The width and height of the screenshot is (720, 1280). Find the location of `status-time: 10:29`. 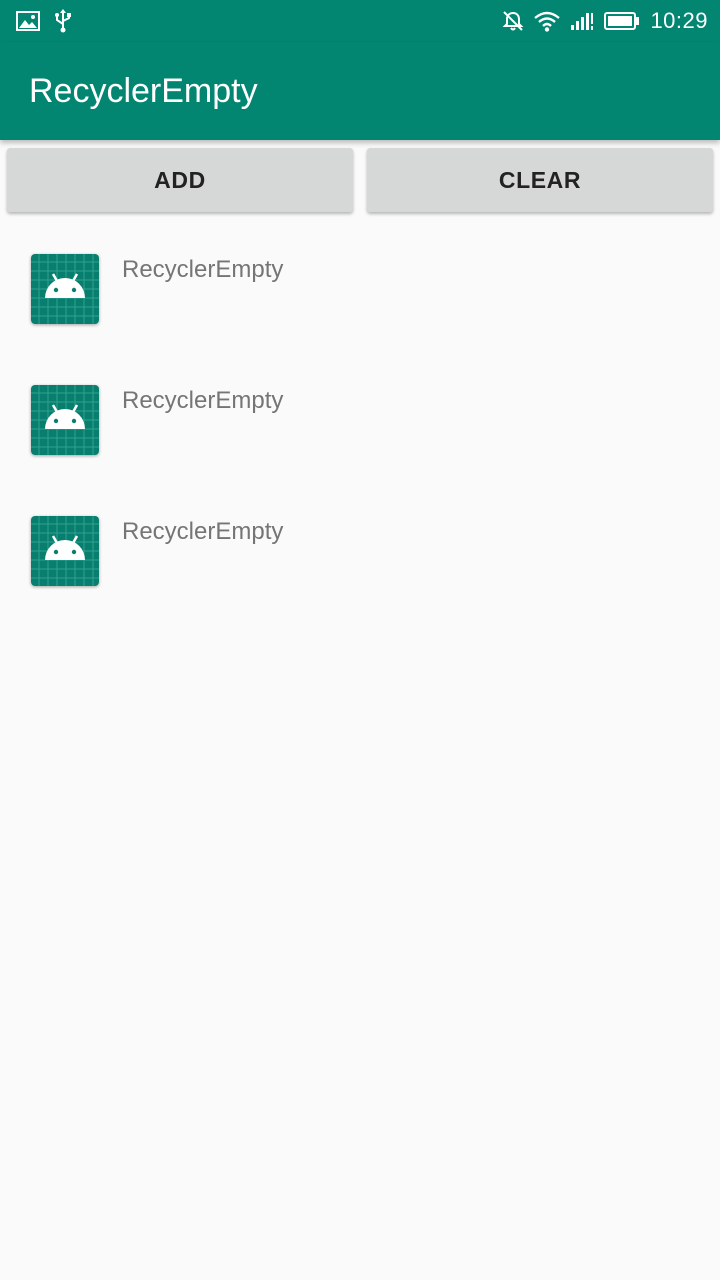

status-time: 10:29 is located at coordinates (679, 20).